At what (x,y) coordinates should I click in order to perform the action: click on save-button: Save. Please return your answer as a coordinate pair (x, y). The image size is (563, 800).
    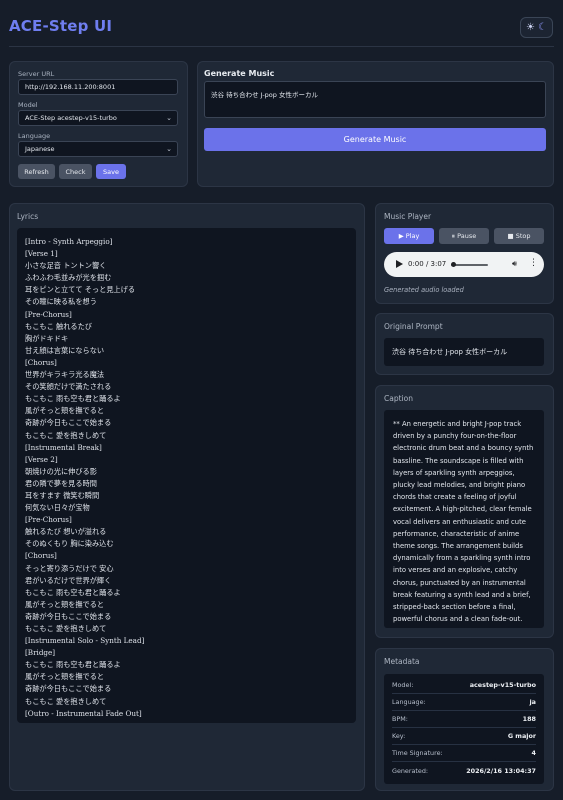
    Looking at the image, I should click on (111, 171).